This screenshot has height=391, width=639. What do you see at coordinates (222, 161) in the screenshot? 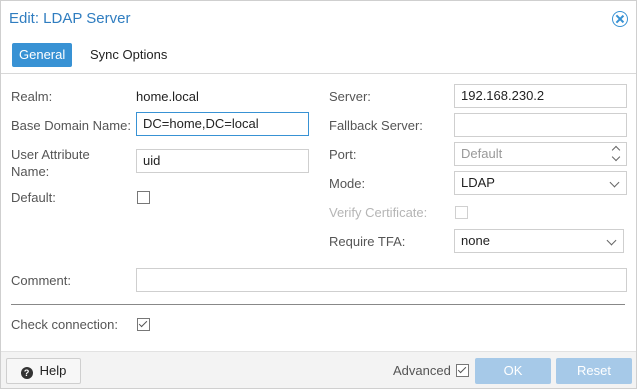
I see `user-attribute-input: uid` at bounding box center [222, 161].